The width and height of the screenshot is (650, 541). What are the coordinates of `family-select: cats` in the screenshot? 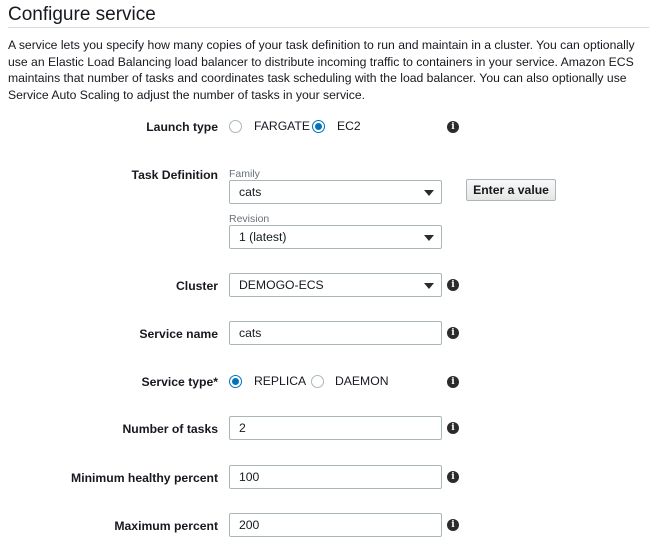 It's located at (335, 192).